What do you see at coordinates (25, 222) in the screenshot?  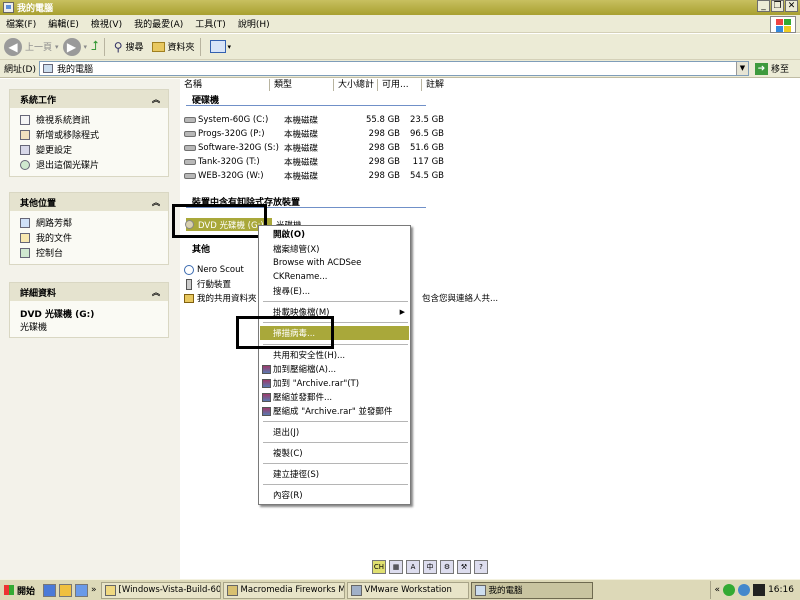 I see `network-icon` at bounding box center [25, 222].